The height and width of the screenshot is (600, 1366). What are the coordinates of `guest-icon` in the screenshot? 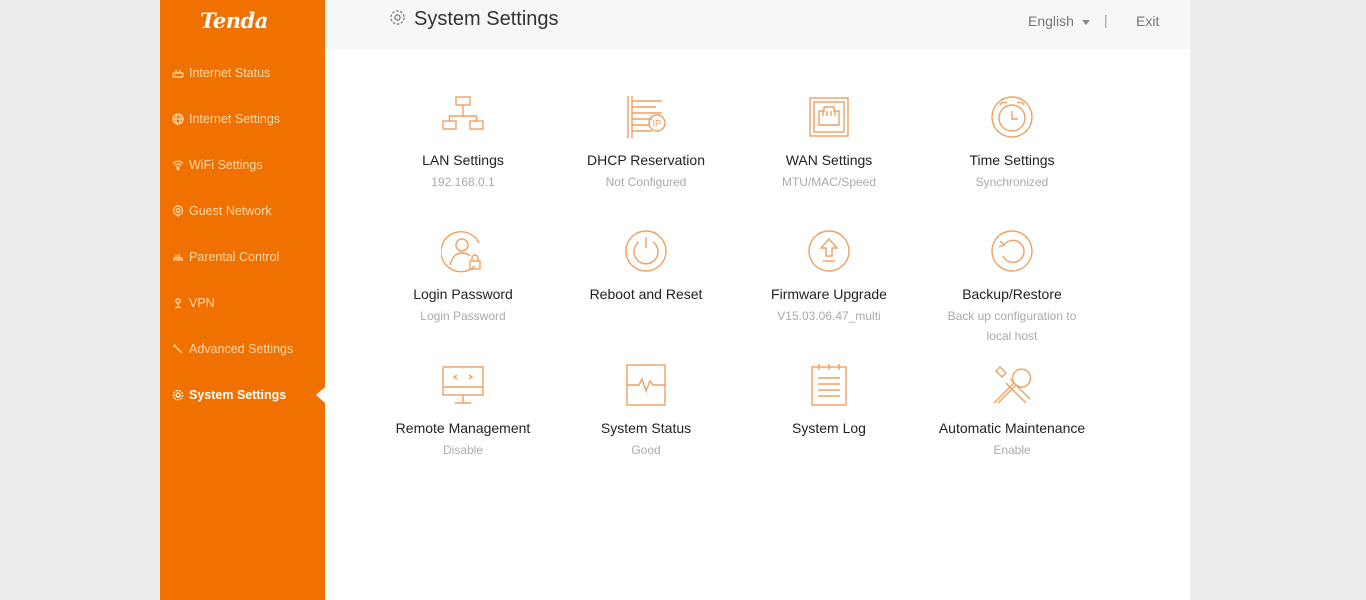 It's located at (178, 211).